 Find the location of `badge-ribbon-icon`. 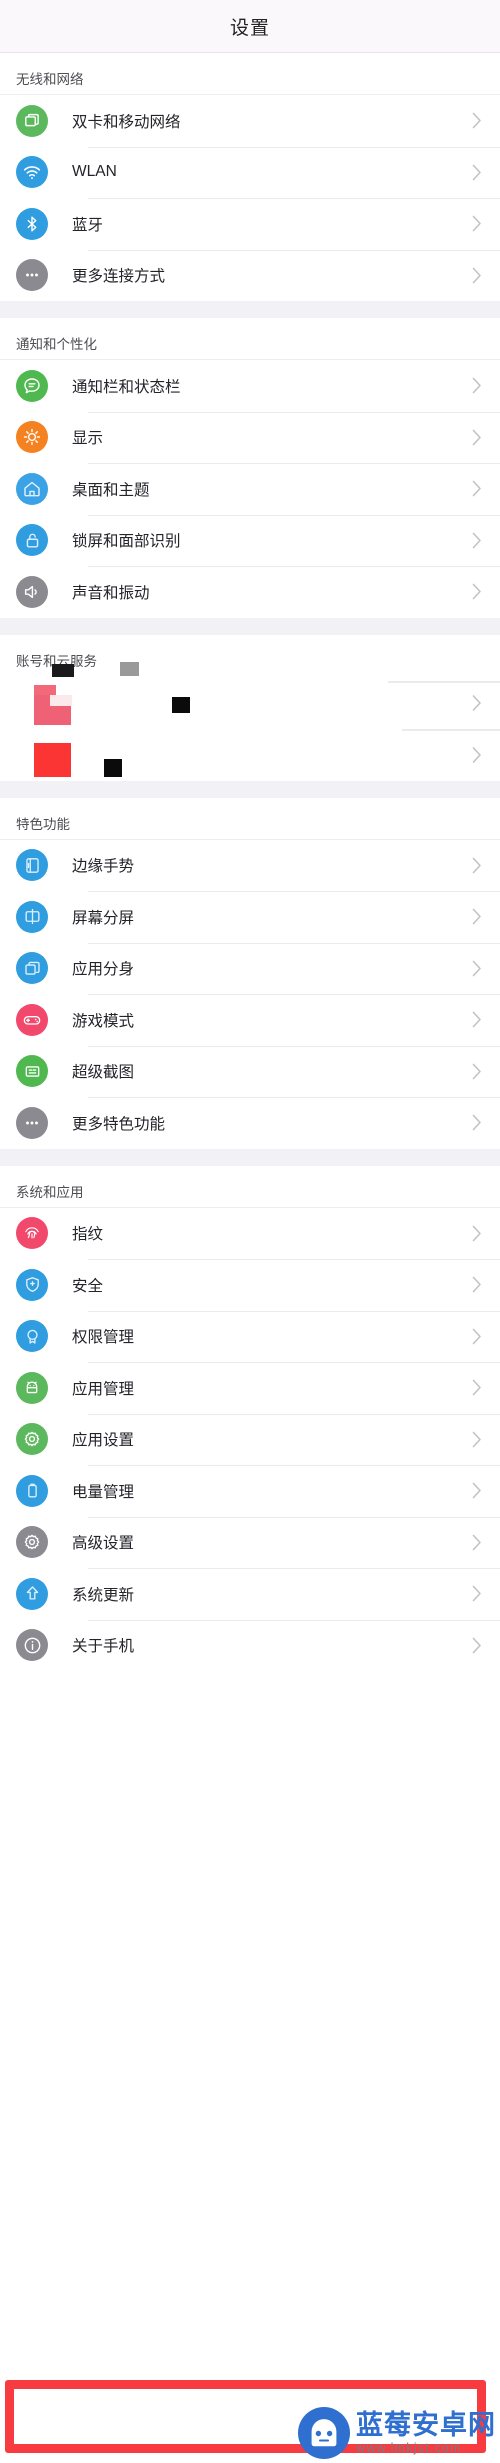

badge-ribbon-icon is located at coordinates (32, 1336).